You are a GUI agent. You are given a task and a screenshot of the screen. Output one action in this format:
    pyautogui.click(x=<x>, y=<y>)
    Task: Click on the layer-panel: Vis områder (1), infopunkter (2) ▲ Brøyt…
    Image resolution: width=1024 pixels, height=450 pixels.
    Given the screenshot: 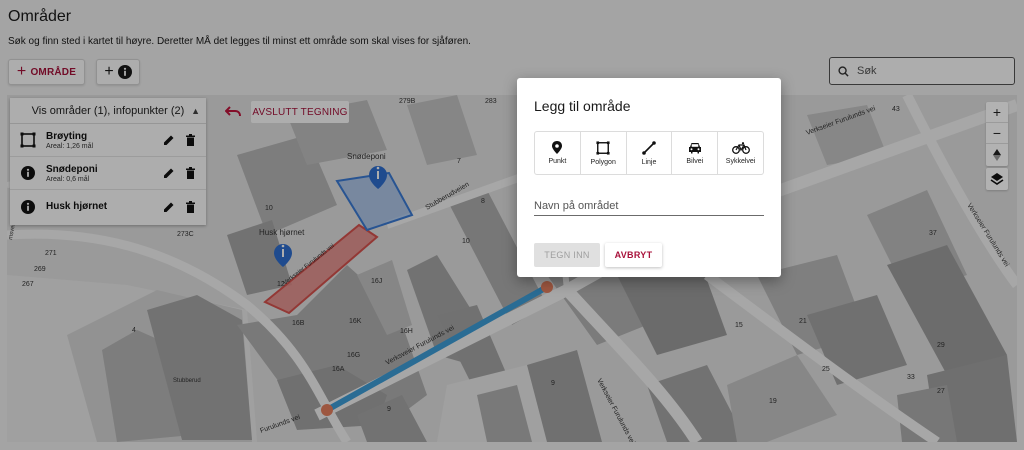 What is the action you would take?
    pyautogui.click(x=108, y=161)
    